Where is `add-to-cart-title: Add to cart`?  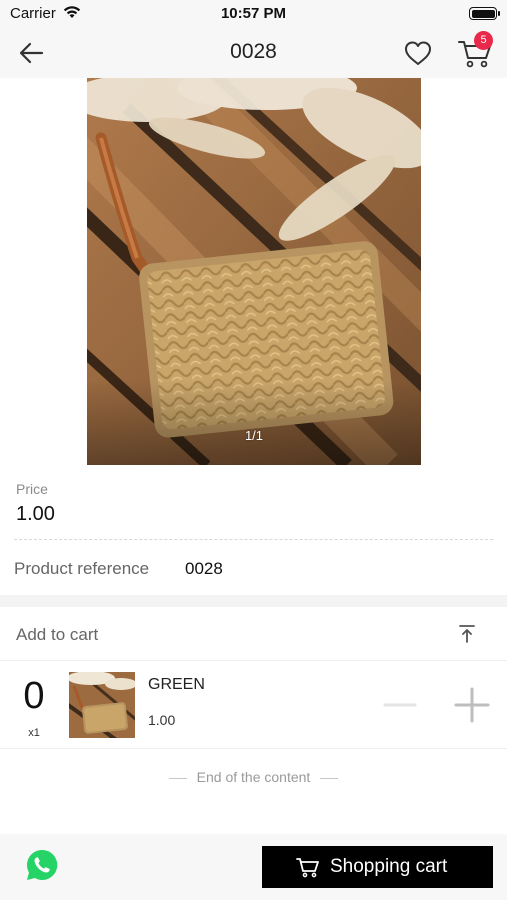
add-to-cart-title: Add to cart is located at coordinates (57, 634).